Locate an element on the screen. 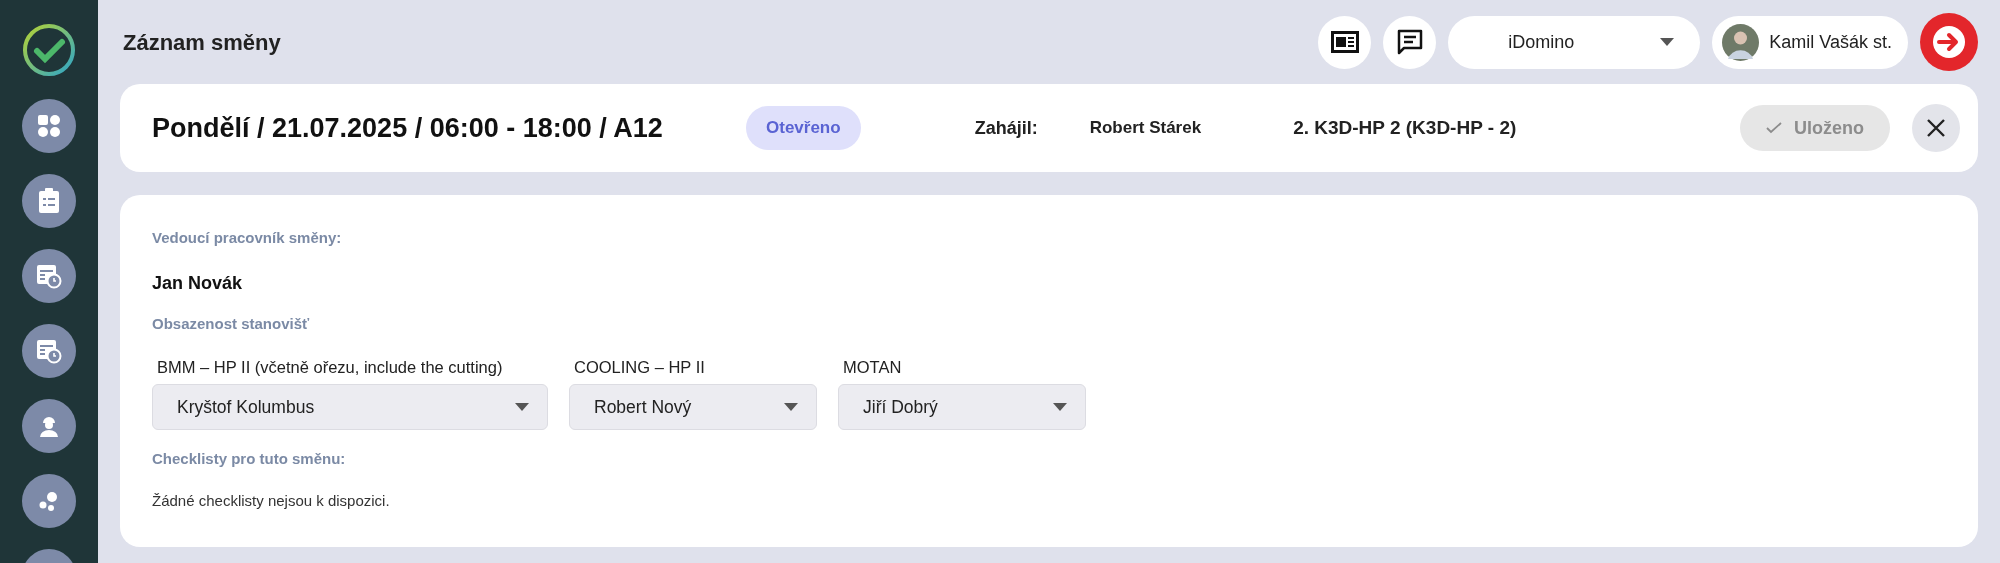 This screenshot has height=563, width=2000. chat-icon is located at coordinates (1409, 42).